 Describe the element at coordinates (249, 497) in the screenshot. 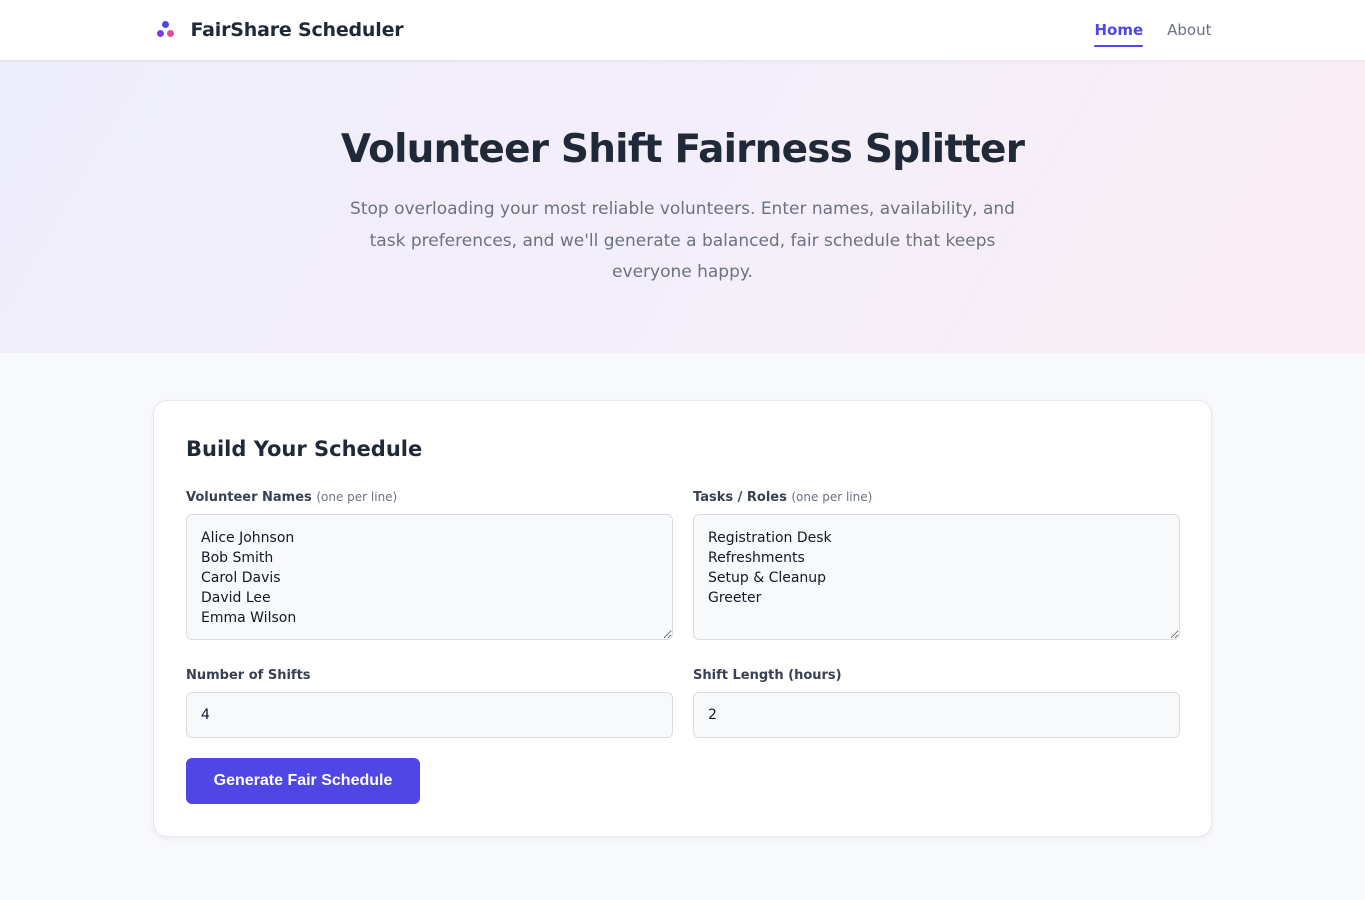

I see `volunteers-label-text: Volunteer Names` at that location.